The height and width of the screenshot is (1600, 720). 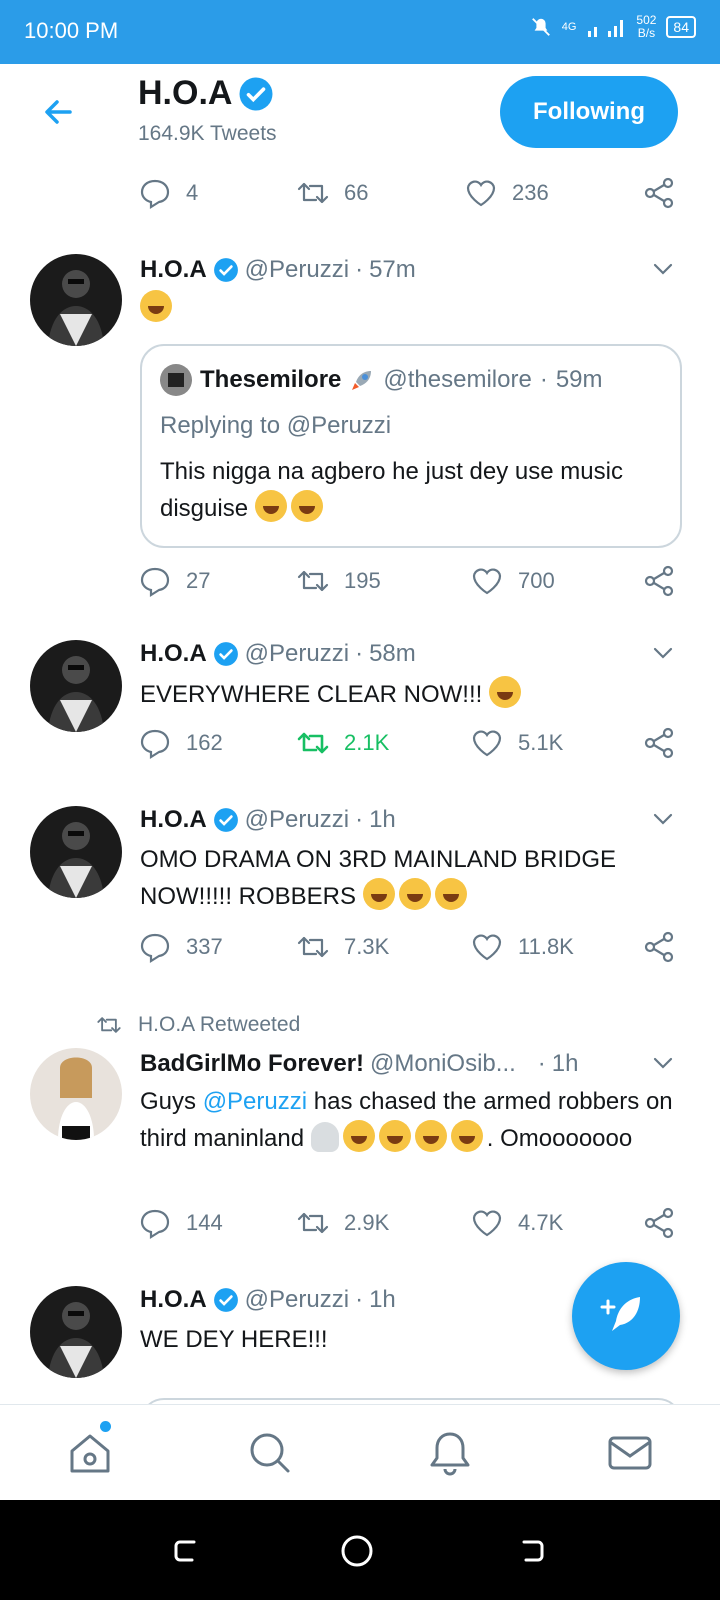 I want to click on status-icons: 4G 502 B/s 84, so click(x=613, y=27).